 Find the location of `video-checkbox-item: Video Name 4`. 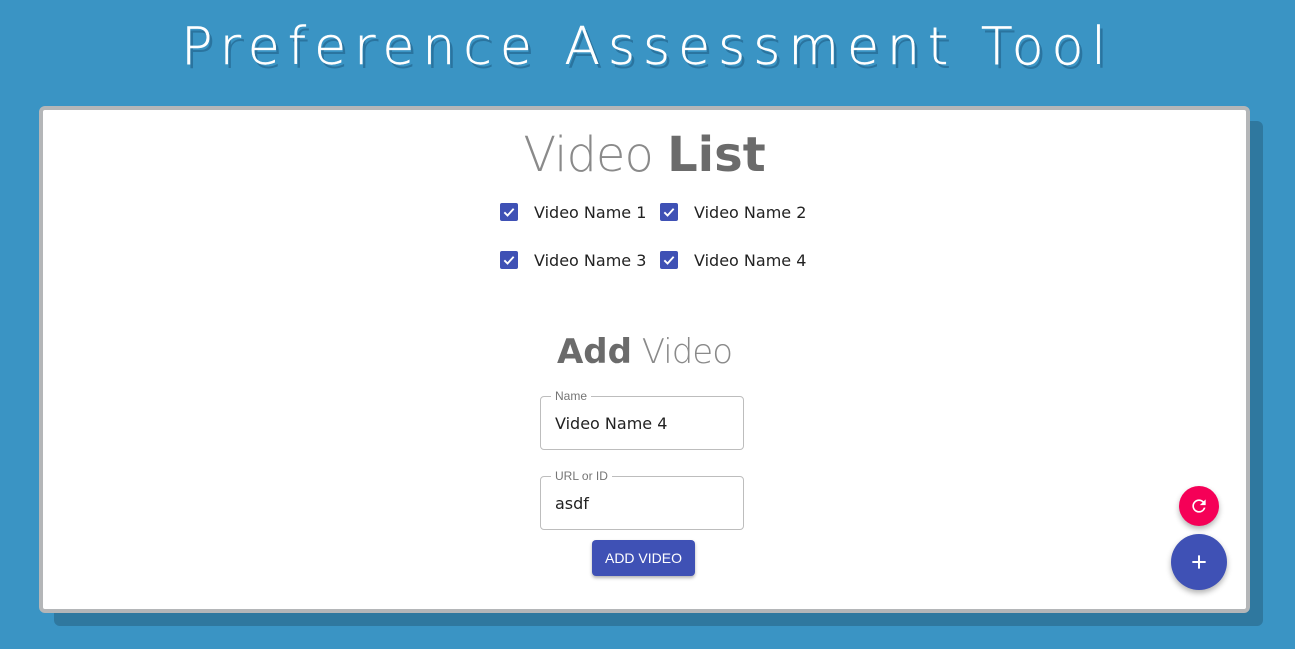

video-checkbox-item: Video Name 4 is located at coordinates (739, 260).